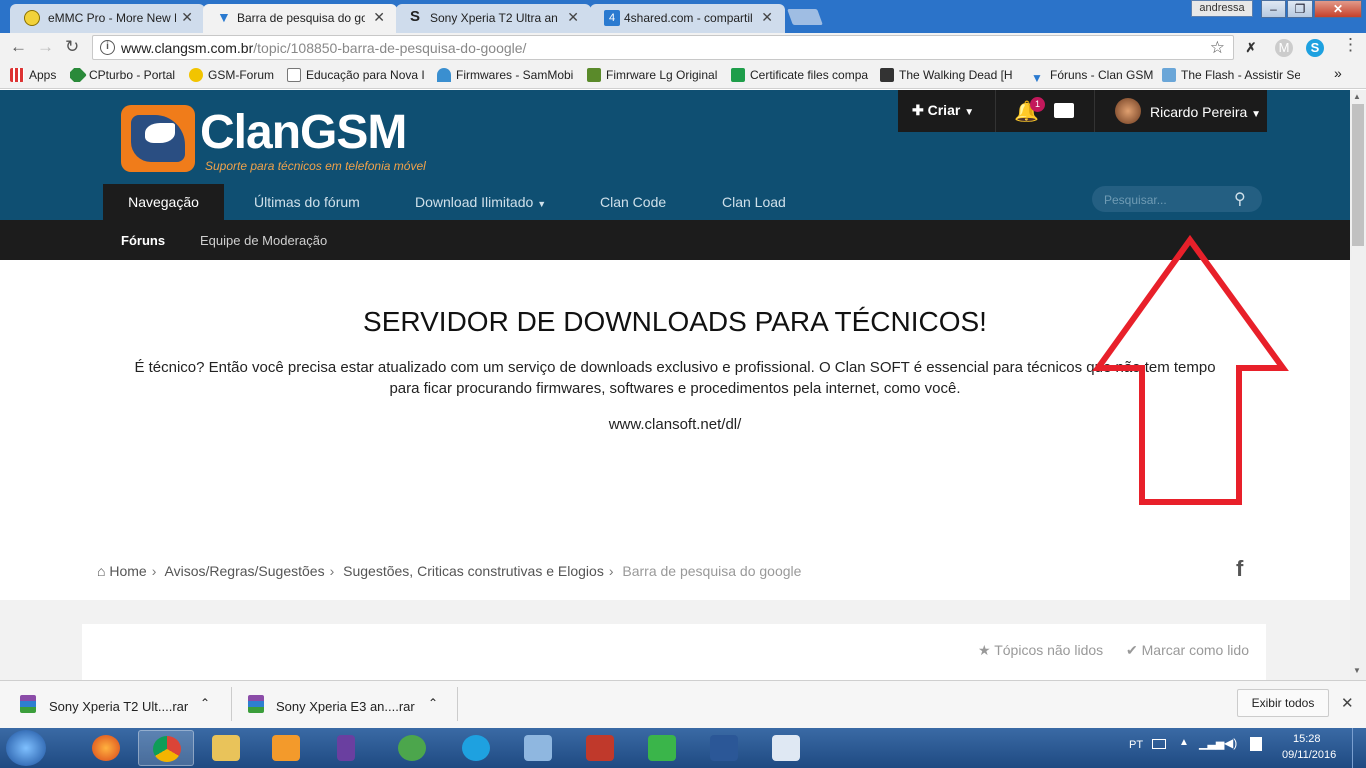  I want to click on clock-time: 15:28, so click(1307, 739).